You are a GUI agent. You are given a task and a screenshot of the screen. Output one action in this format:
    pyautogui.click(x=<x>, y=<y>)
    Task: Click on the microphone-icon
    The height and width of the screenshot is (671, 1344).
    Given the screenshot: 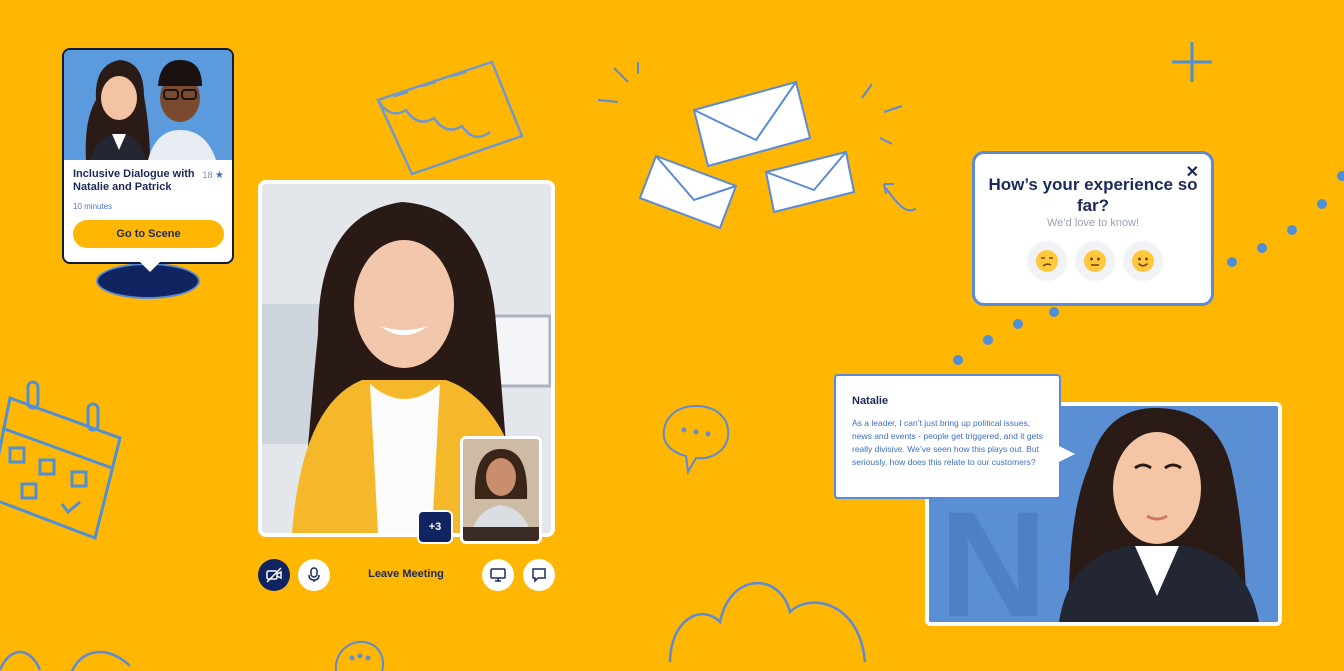 What is the action you would take?
    pyautogui.click(x=314, y=574)
    